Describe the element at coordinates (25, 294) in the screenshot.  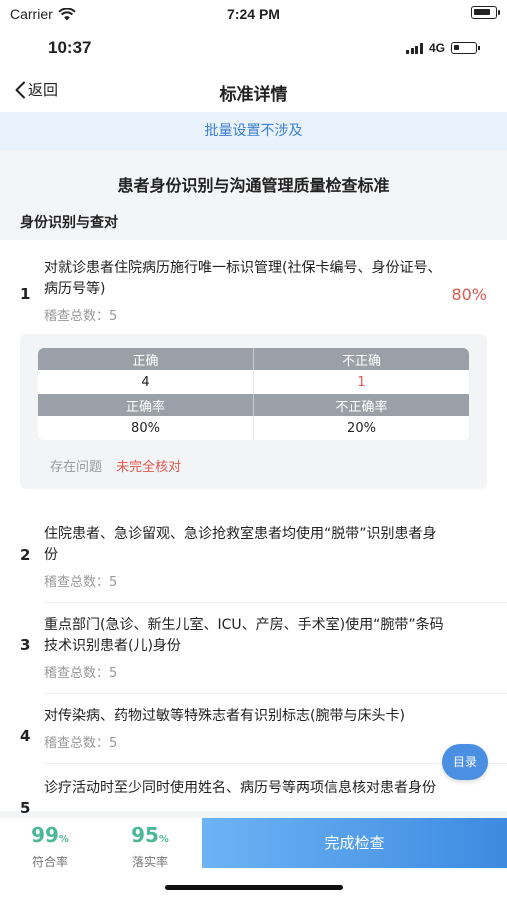
I see `item-number: 1` at that location.